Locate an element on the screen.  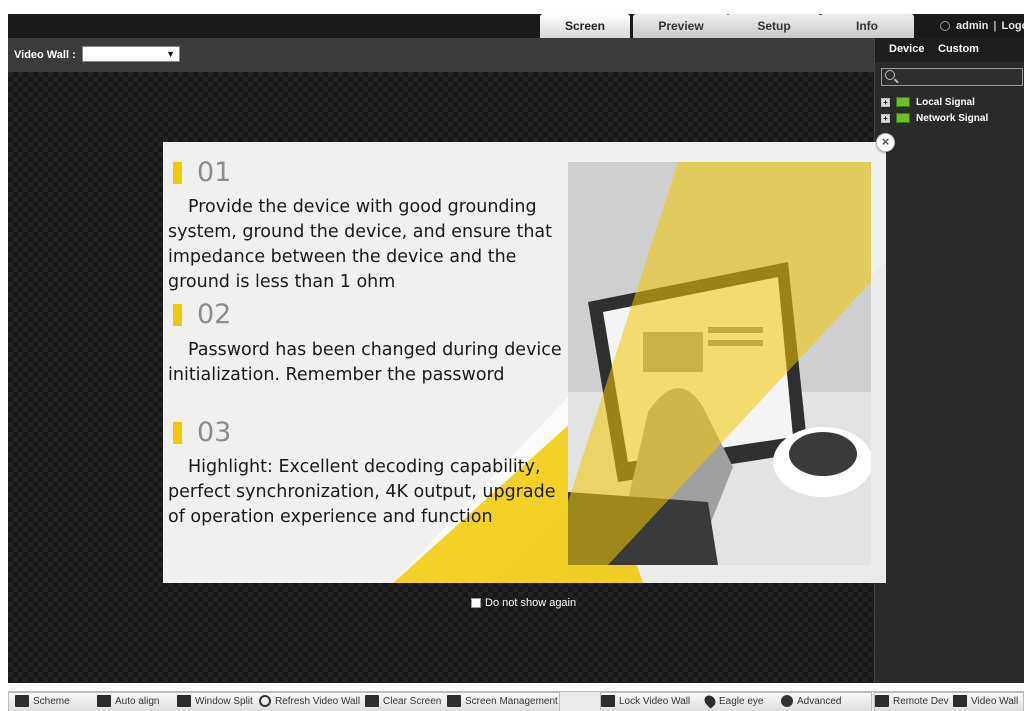
tab-setup: Setup is located at coordinates (774, 26).